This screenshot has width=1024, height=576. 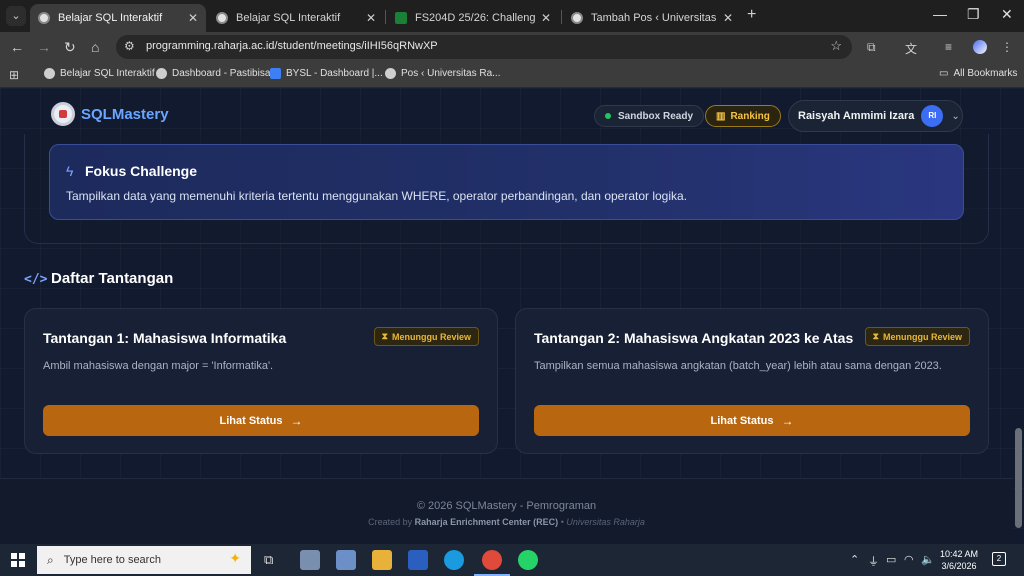 What do you see at coordinates (17, 47) in the screenshot?
I see `back-arrow-icon: ←` at bounding box center [17, 47].